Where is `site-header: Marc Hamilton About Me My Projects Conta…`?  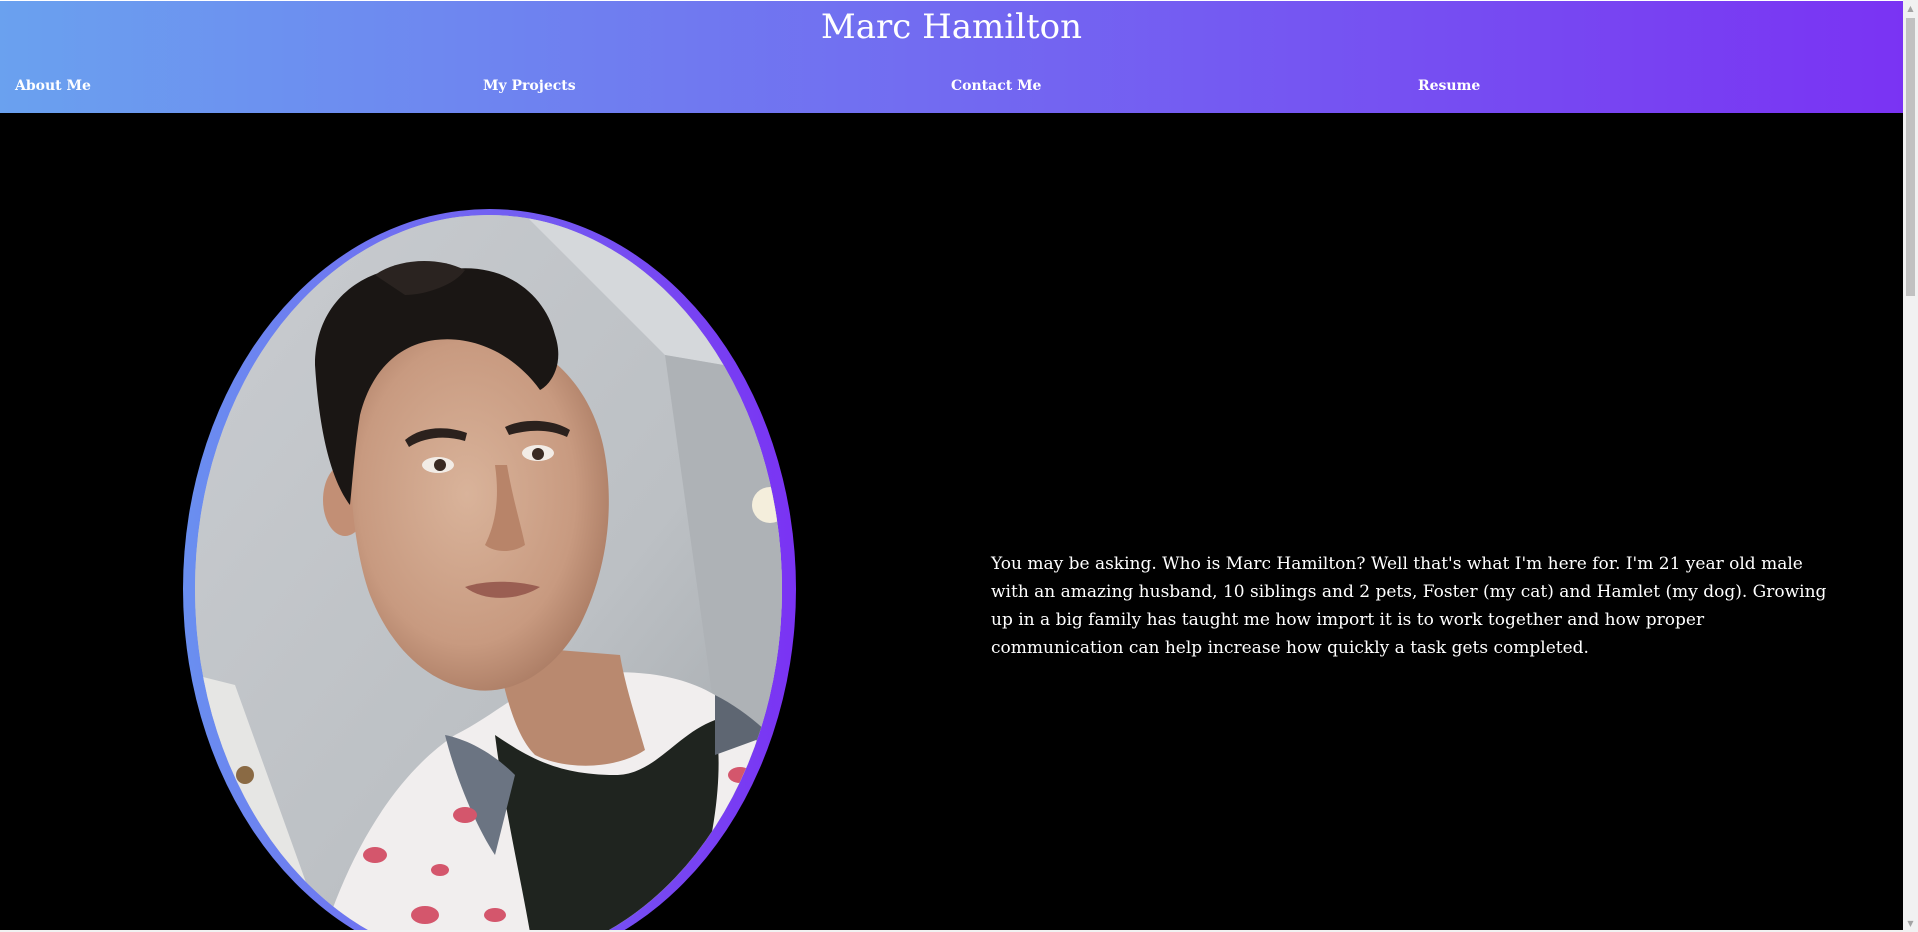 site-header: Marc Hamilton About Me My Projects Conta… is located at coordinates (951, 57).